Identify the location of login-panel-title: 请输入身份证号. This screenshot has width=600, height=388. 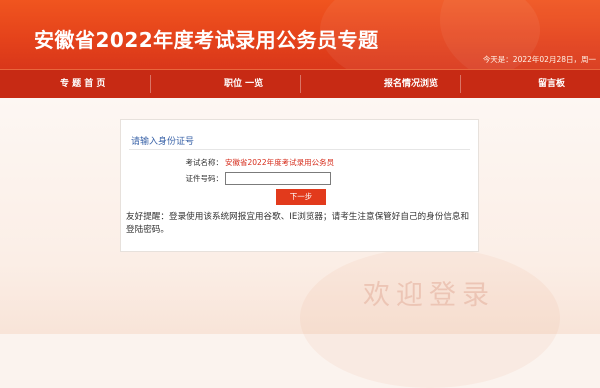
(163, 142).